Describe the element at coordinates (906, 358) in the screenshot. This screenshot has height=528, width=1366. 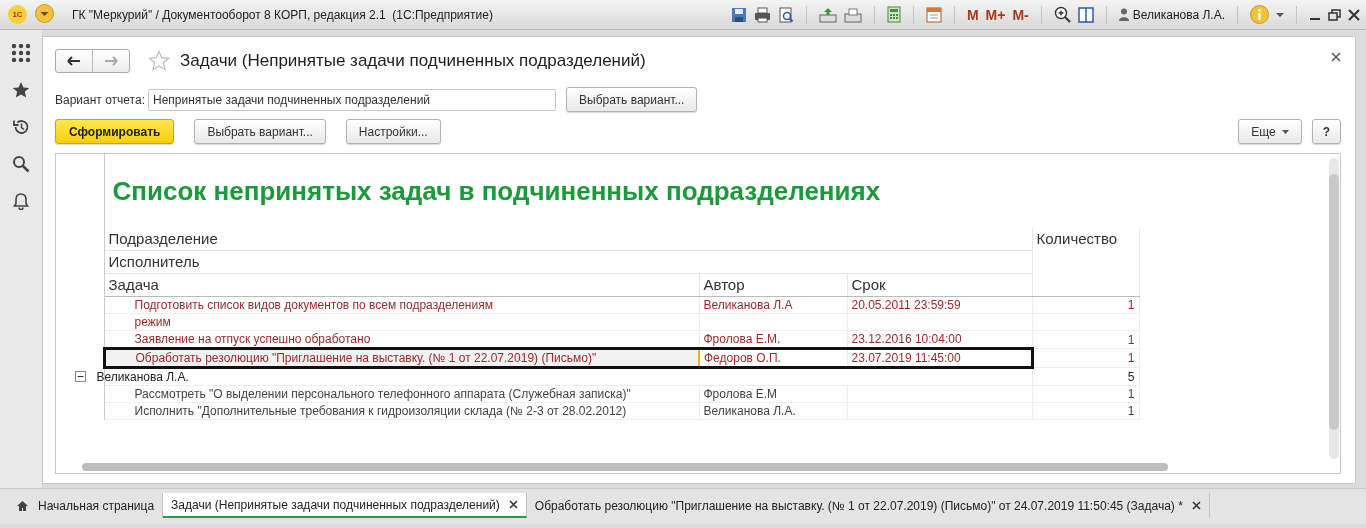
I see `due-date-cell: 23.07.2019 11:45:00` at that location.